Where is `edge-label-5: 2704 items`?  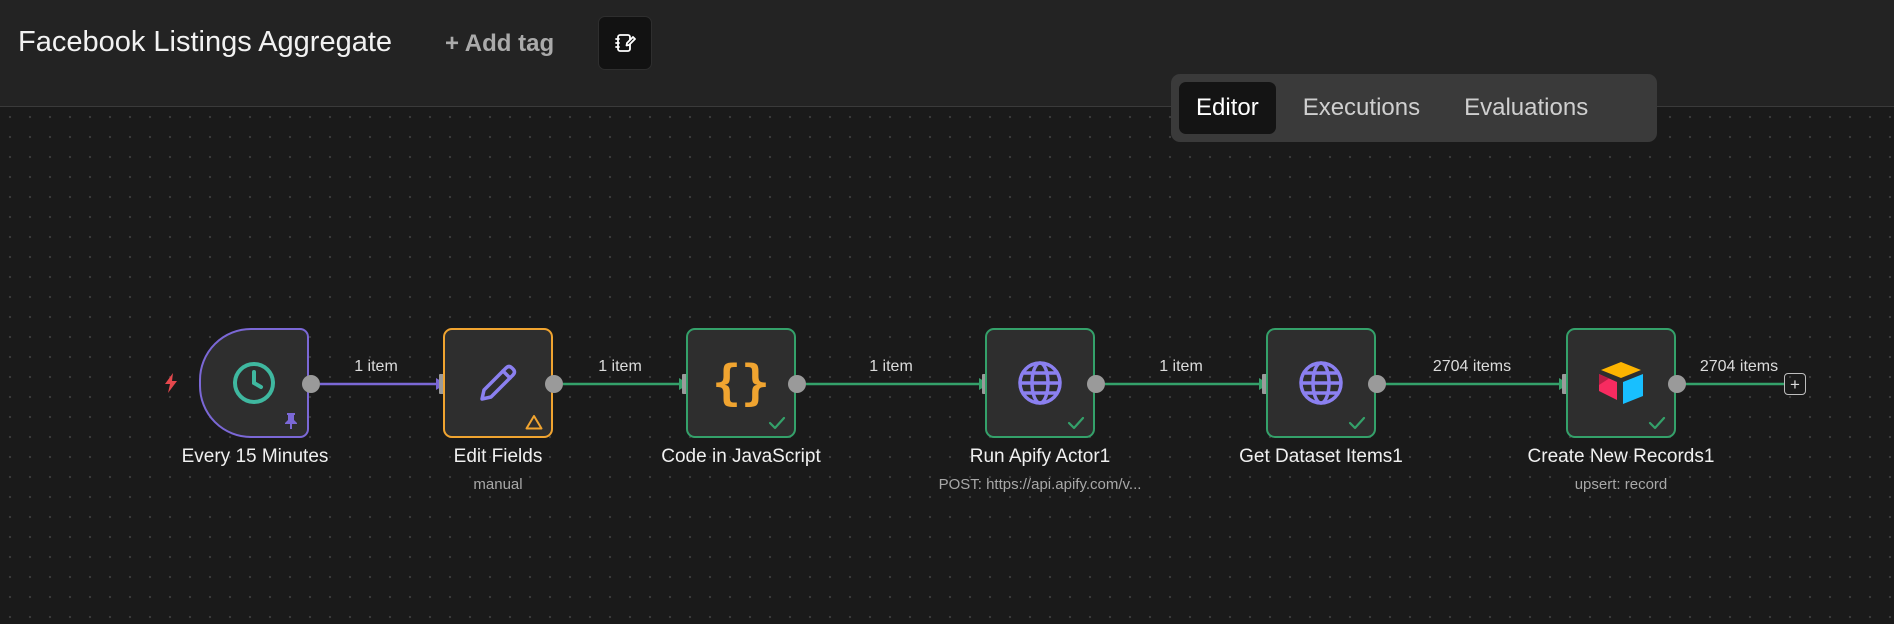 edge-label-5: 2704 items is located at coordinates (1472, 366).